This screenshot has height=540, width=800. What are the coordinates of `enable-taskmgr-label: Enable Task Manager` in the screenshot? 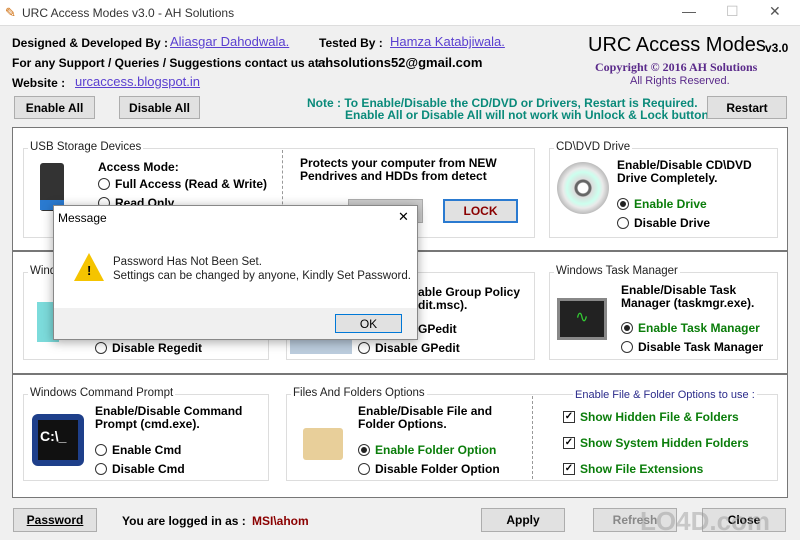 It's located at (699, 328).